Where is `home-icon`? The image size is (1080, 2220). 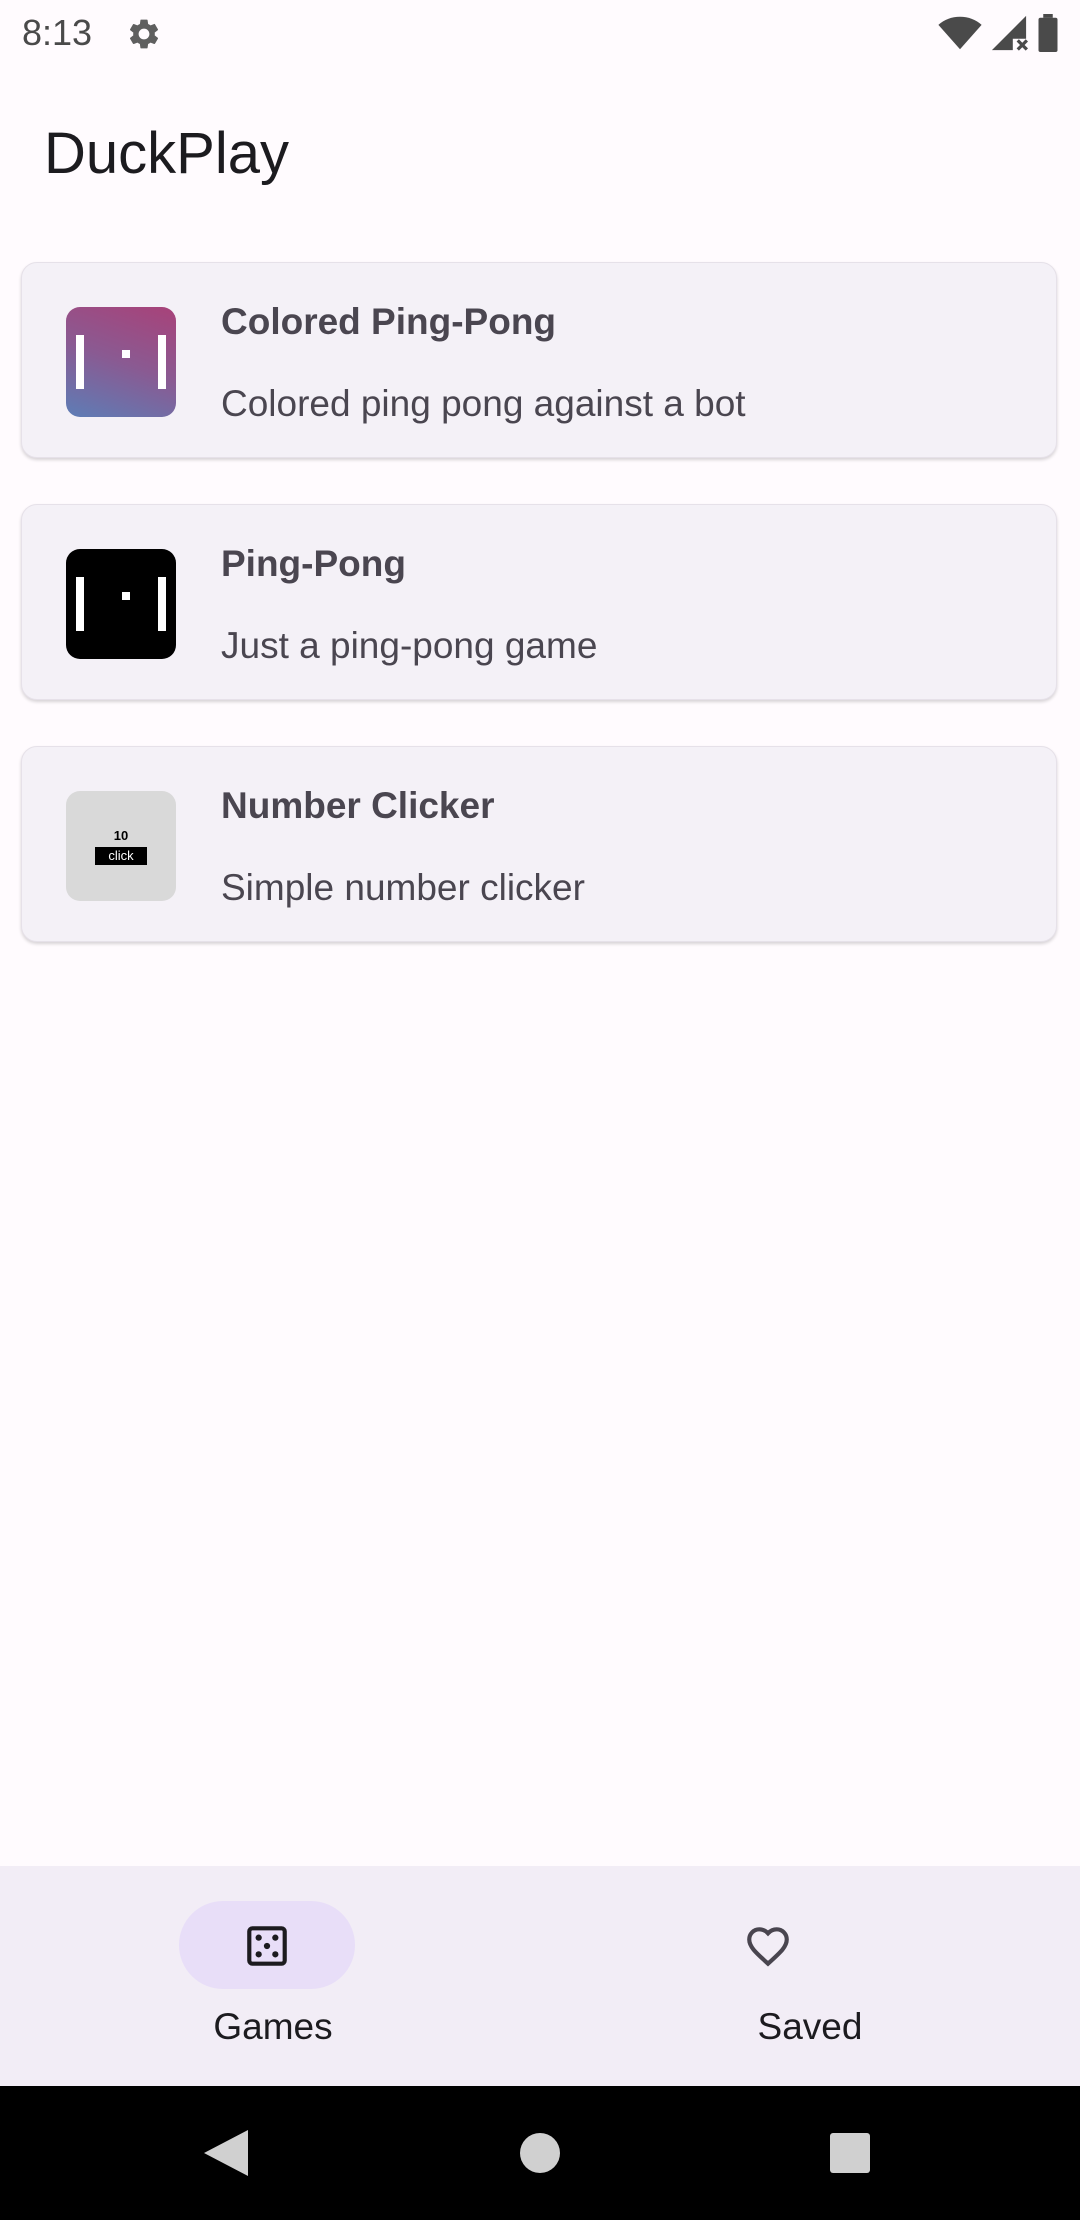
home-icon is located at coordinates (540, 2153).